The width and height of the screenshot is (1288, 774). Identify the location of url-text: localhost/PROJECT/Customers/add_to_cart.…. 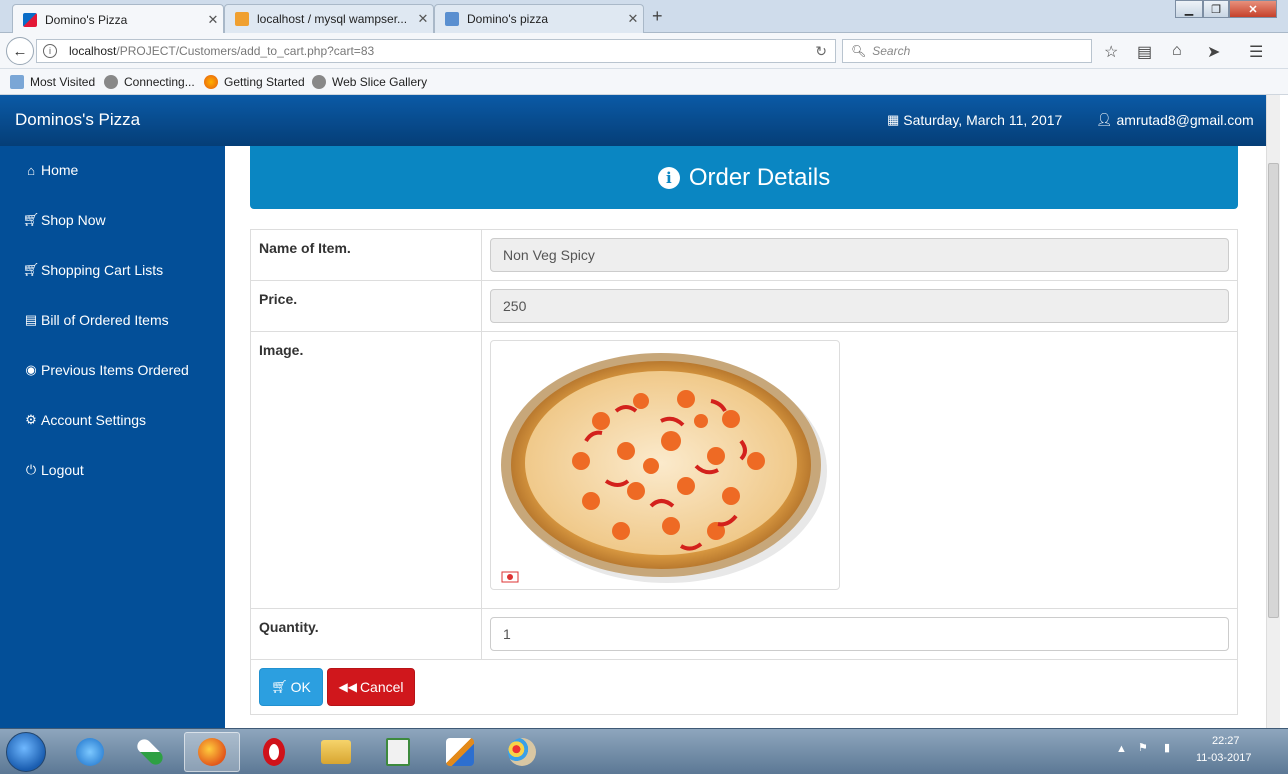
(221, 51).